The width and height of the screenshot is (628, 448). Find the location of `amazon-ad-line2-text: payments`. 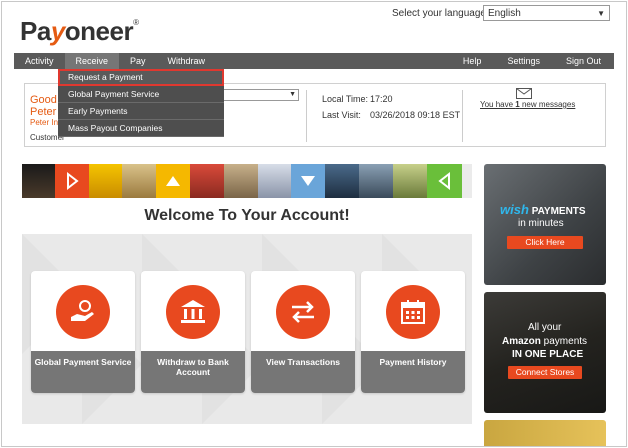

amazon-ad-line2-text: payments is located at coordinates (564, 341).